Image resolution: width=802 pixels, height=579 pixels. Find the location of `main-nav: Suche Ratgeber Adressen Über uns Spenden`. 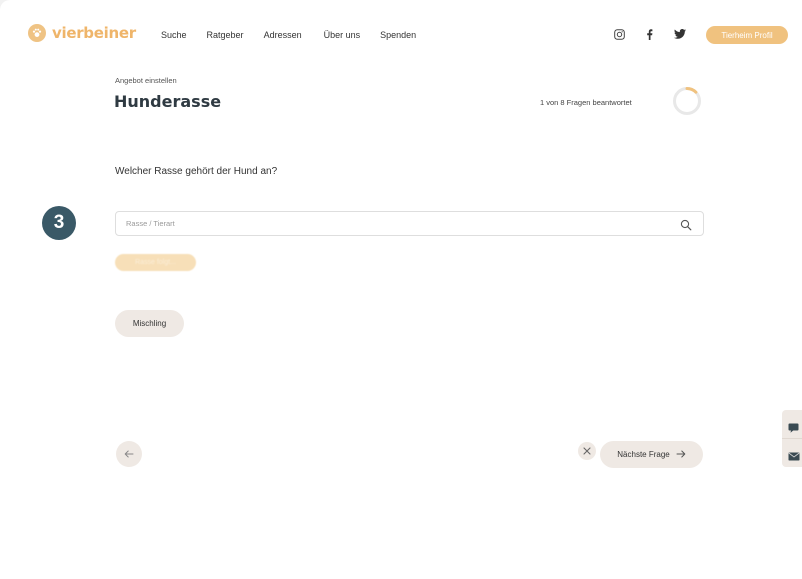

main-nav: Suche Ratgeber Adressen Über uns Spenden is located at coordinates (288, 35).